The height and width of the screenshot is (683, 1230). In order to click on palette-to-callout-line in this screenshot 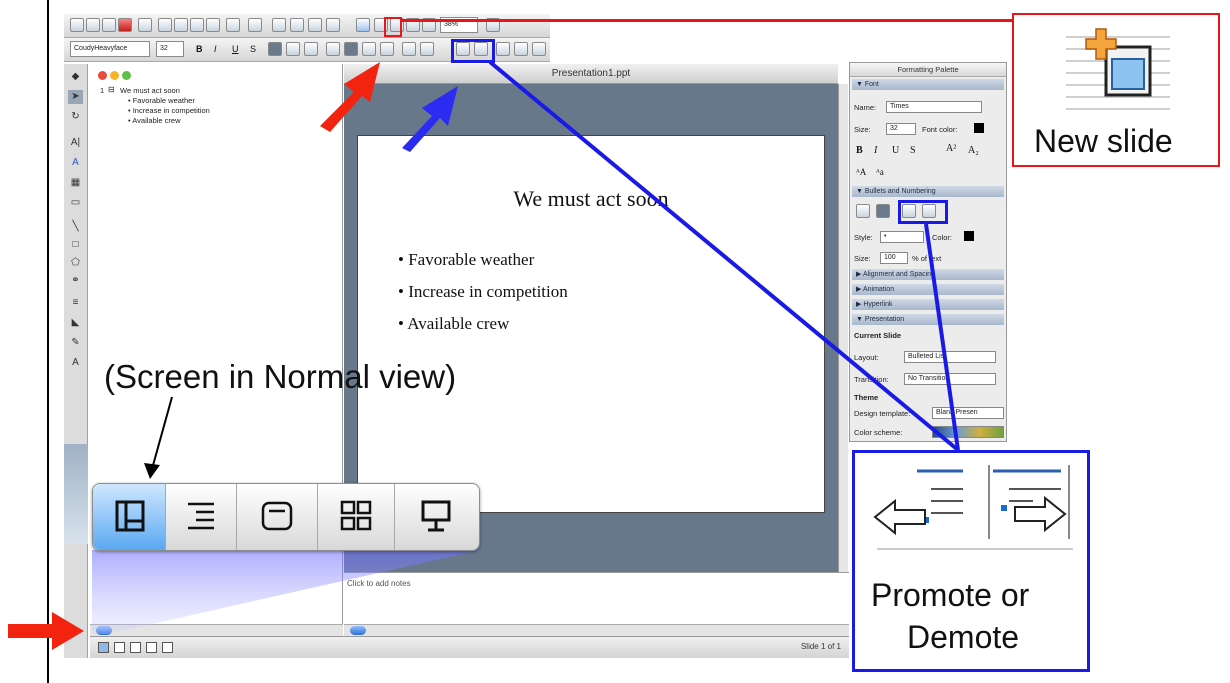, I will do `click(942, 337)`.